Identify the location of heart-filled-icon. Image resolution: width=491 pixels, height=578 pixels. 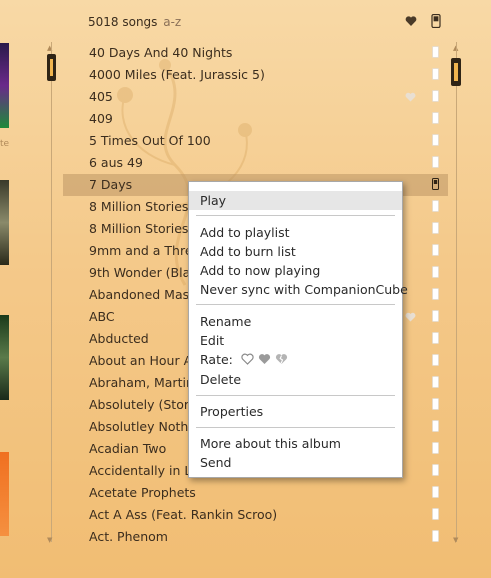
(264, 359).